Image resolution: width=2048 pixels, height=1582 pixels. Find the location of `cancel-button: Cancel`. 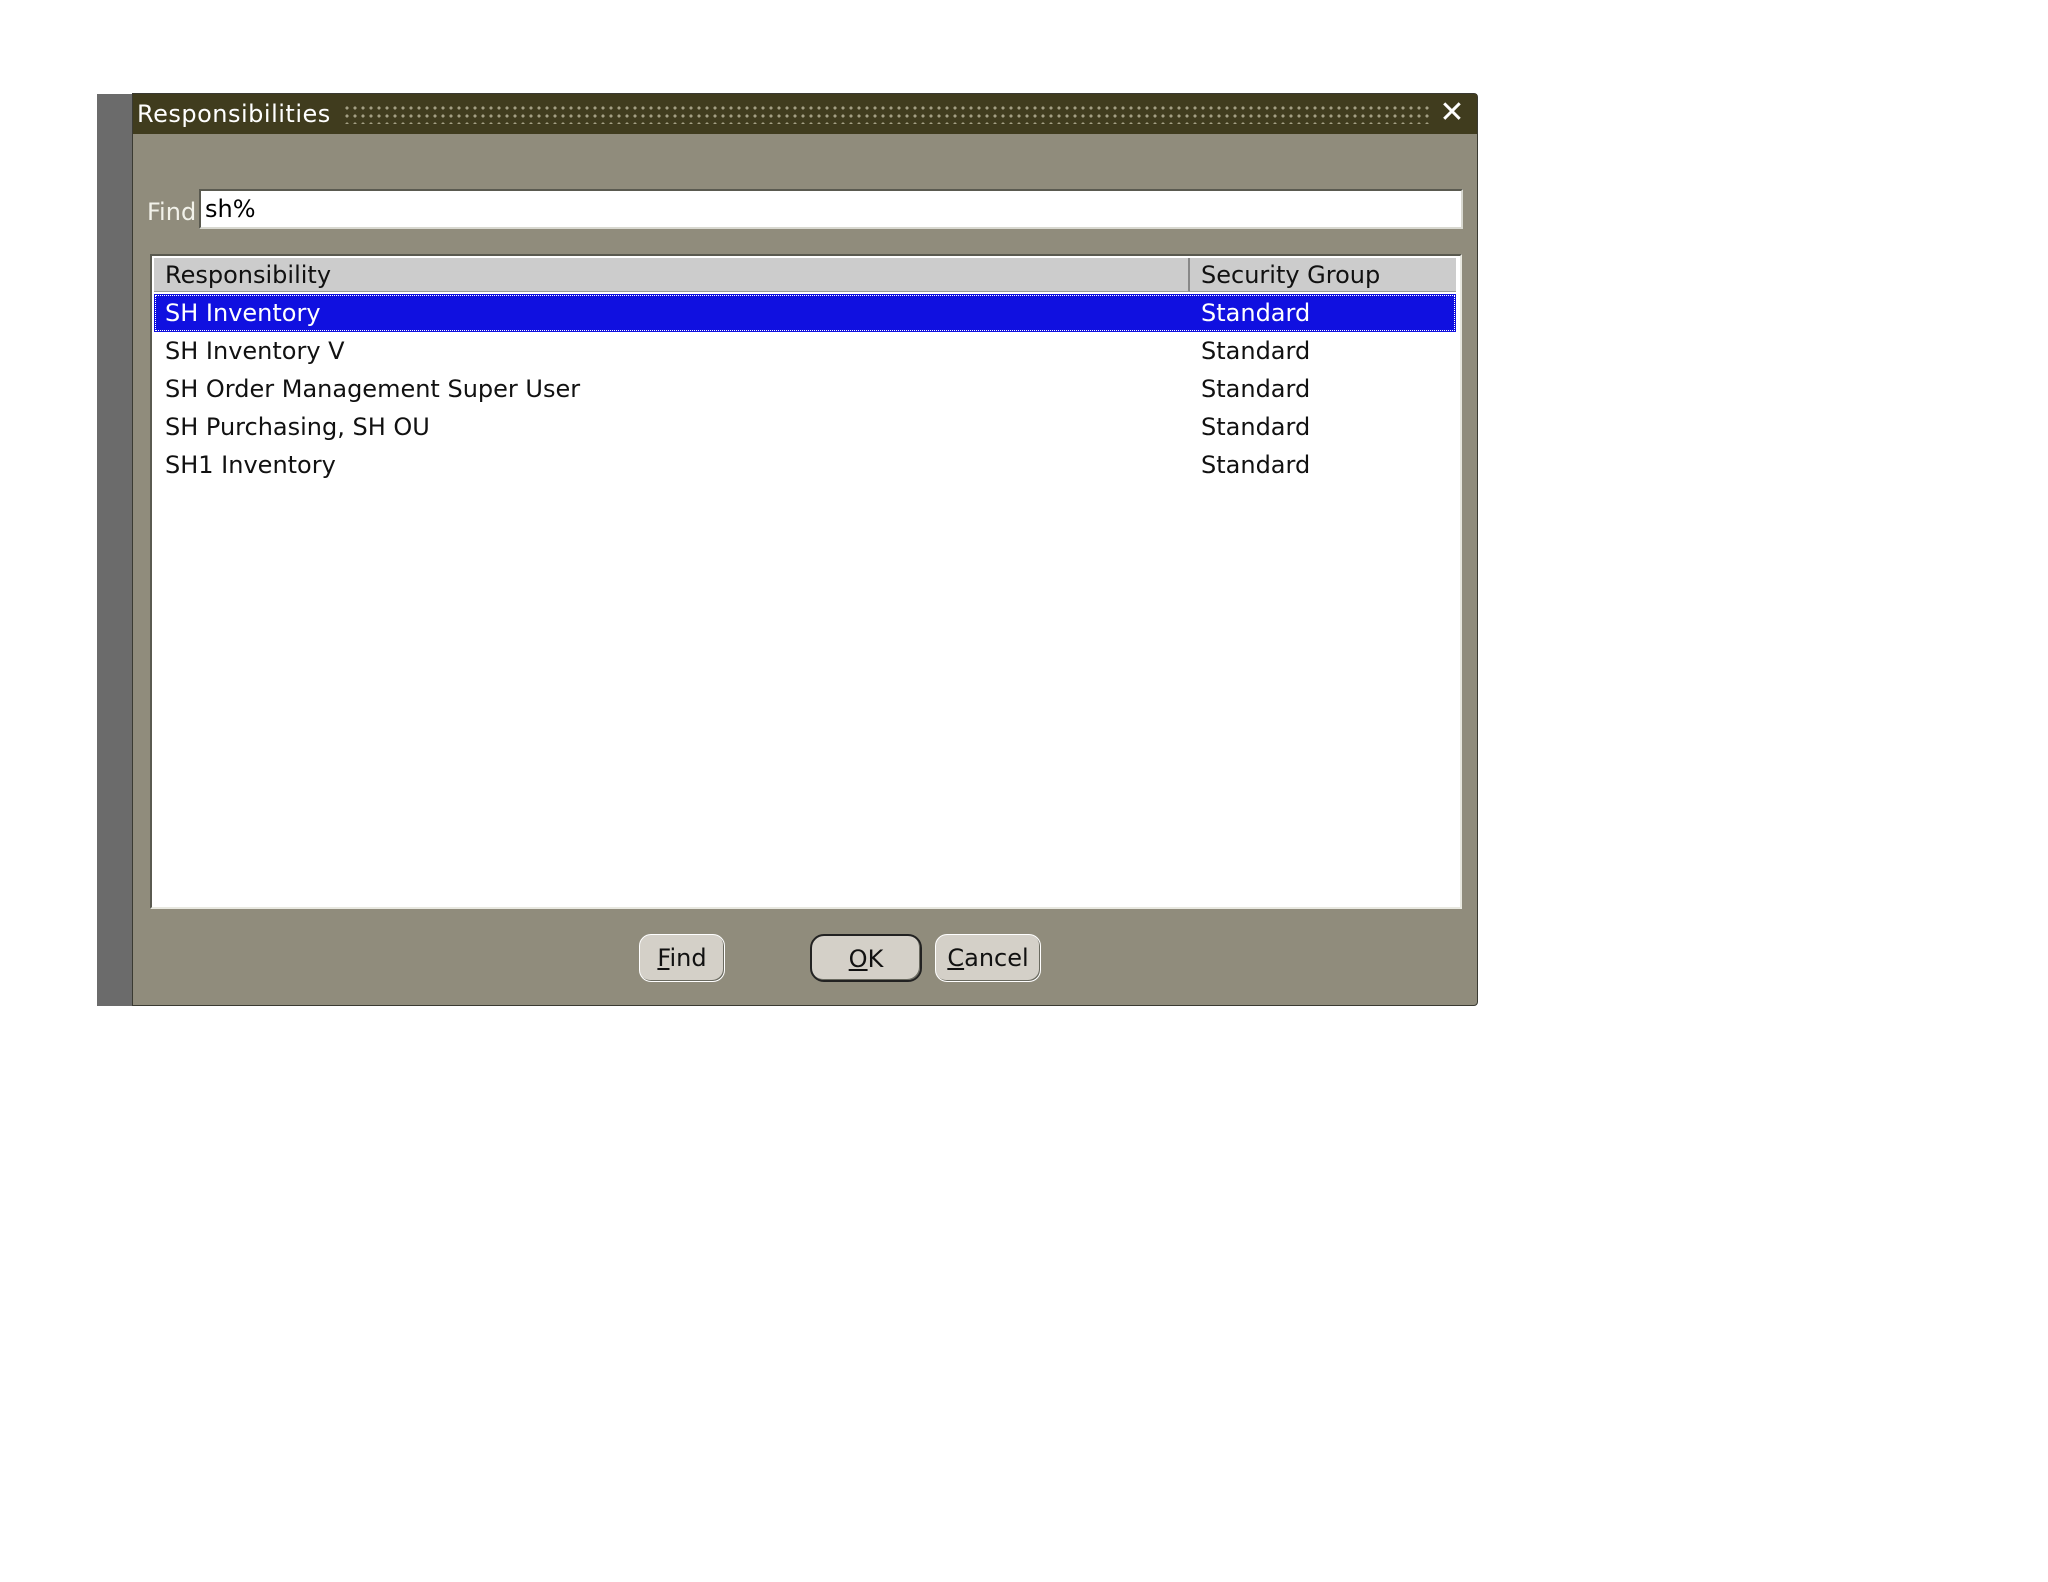

cancel-button: Cancel is located at coordinates (988, 958).